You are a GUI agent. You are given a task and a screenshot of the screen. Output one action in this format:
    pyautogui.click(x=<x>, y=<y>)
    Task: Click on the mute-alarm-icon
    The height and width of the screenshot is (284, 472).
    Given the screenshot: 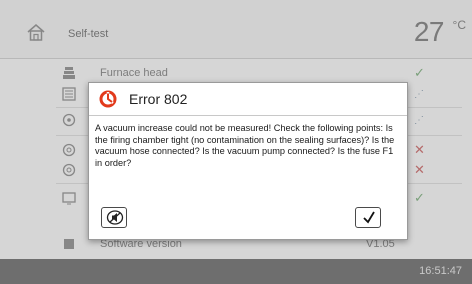 What is the action you would take?
    pyautogui.click(x=115, y=217)
    